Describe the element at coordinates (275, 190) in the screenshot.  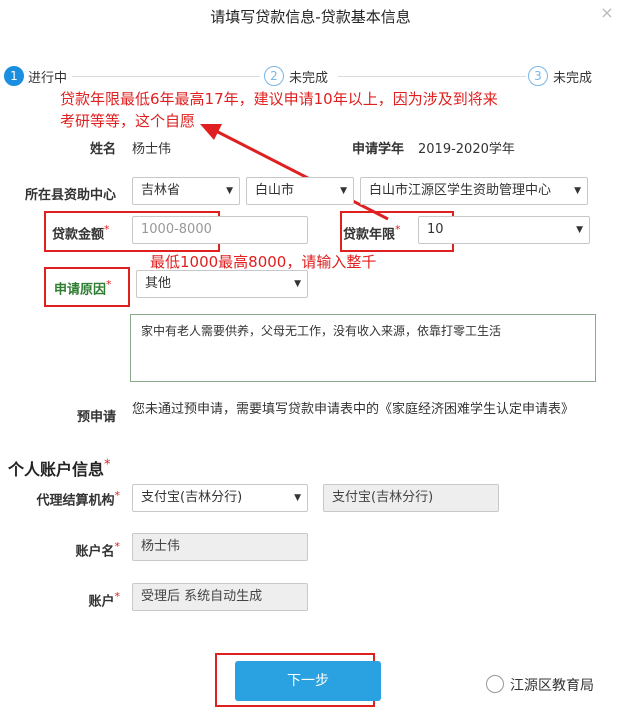
I see `city-value: 白山市` at that location.